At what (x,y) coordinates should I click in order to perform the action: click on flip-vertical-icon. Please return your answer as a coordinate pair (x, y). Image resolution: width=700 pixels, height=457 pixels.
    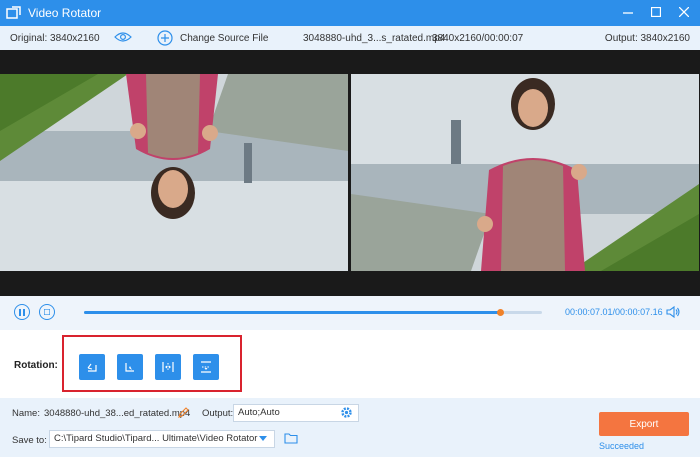
    Looking at the image, I should click on (206, 367).